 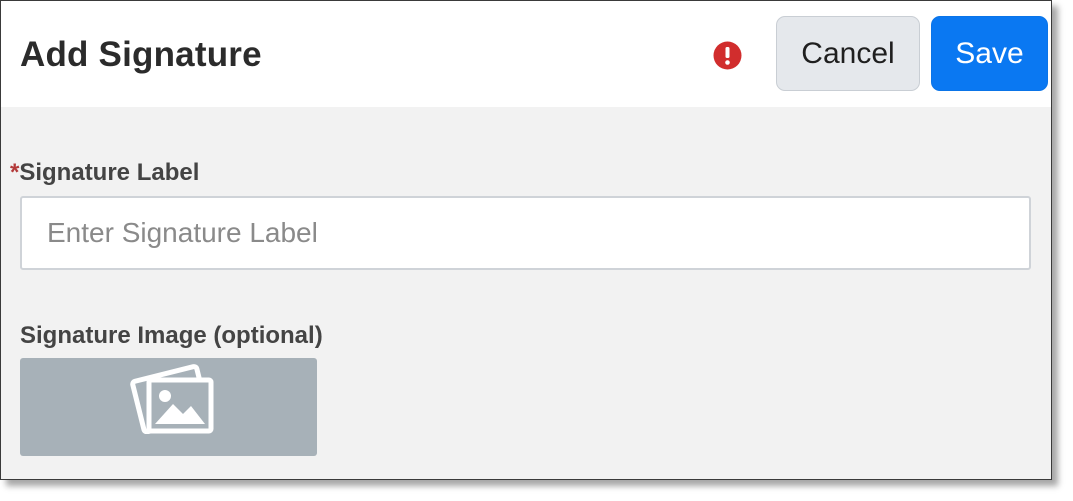 What do you see at coordinates (989, 53) in the screenshot?
I see `save-button: Save` at bounding box center [989, 53].